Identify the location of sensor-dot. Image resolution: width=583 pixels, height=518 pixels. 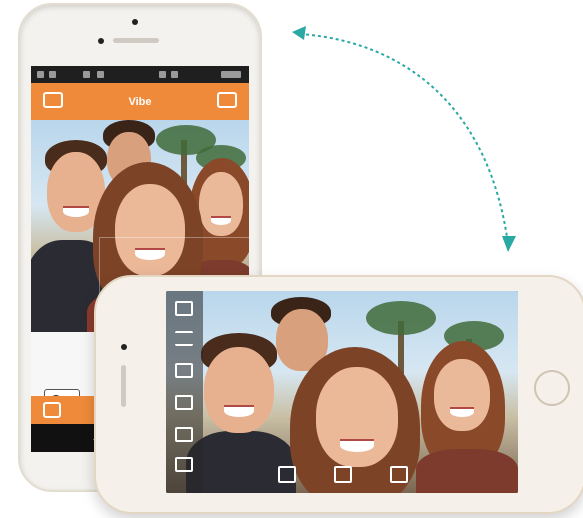
(101, 41).